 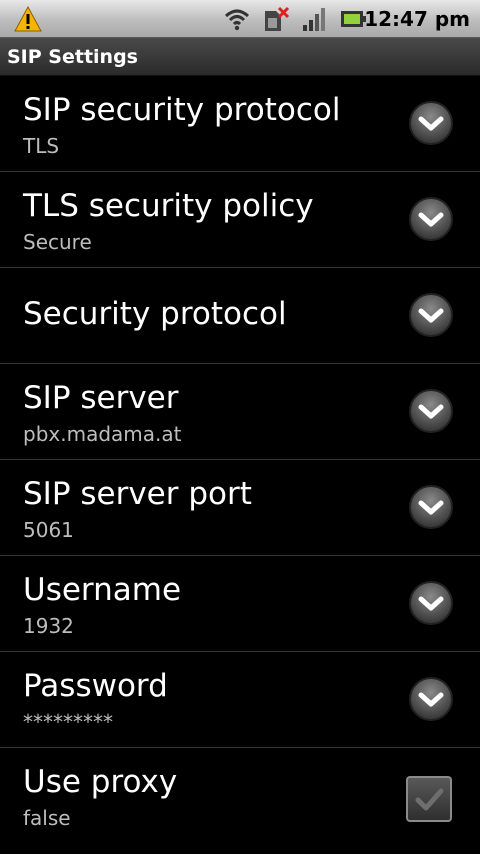 What do you see at coordinates (155, 314) in the screenshot?
I see `setting-label: Security protocol` at bounding box center [155, 314].